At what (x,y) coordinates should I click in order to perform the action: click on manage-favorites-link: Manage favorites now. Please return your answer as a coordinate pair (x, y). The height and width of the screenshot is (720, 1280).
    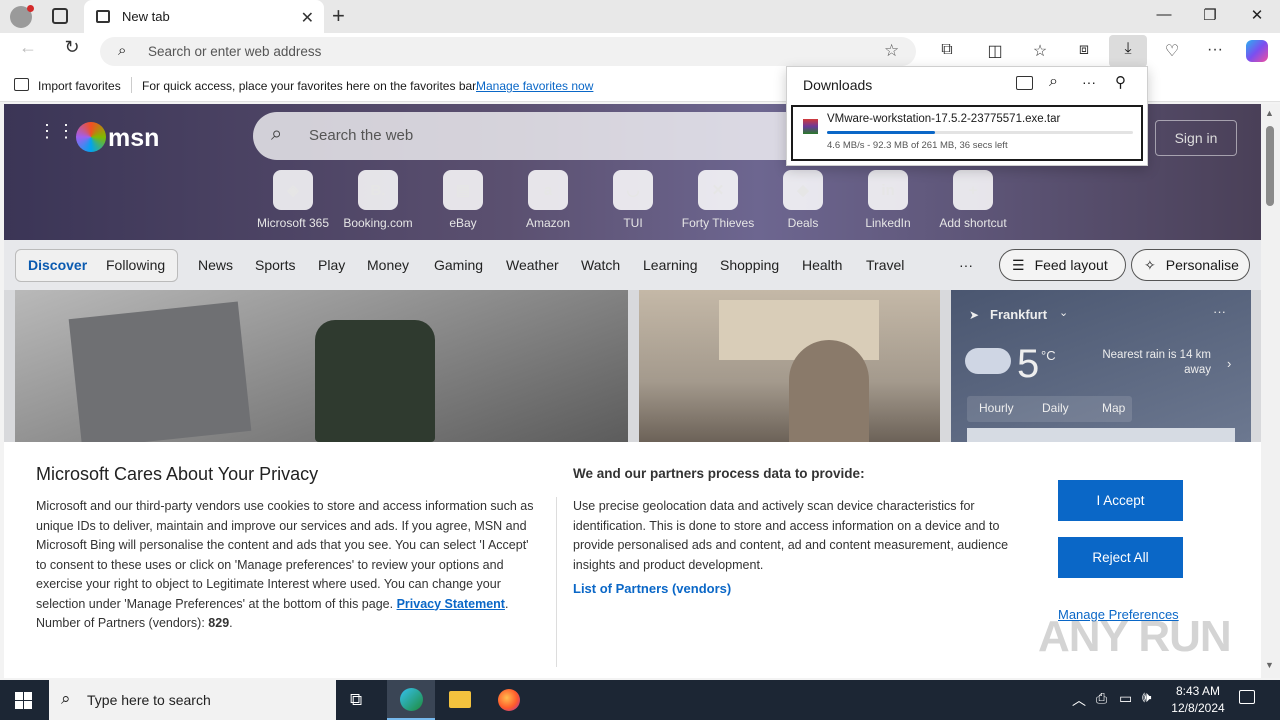
    Looking at the image, I should click on (534, 86).